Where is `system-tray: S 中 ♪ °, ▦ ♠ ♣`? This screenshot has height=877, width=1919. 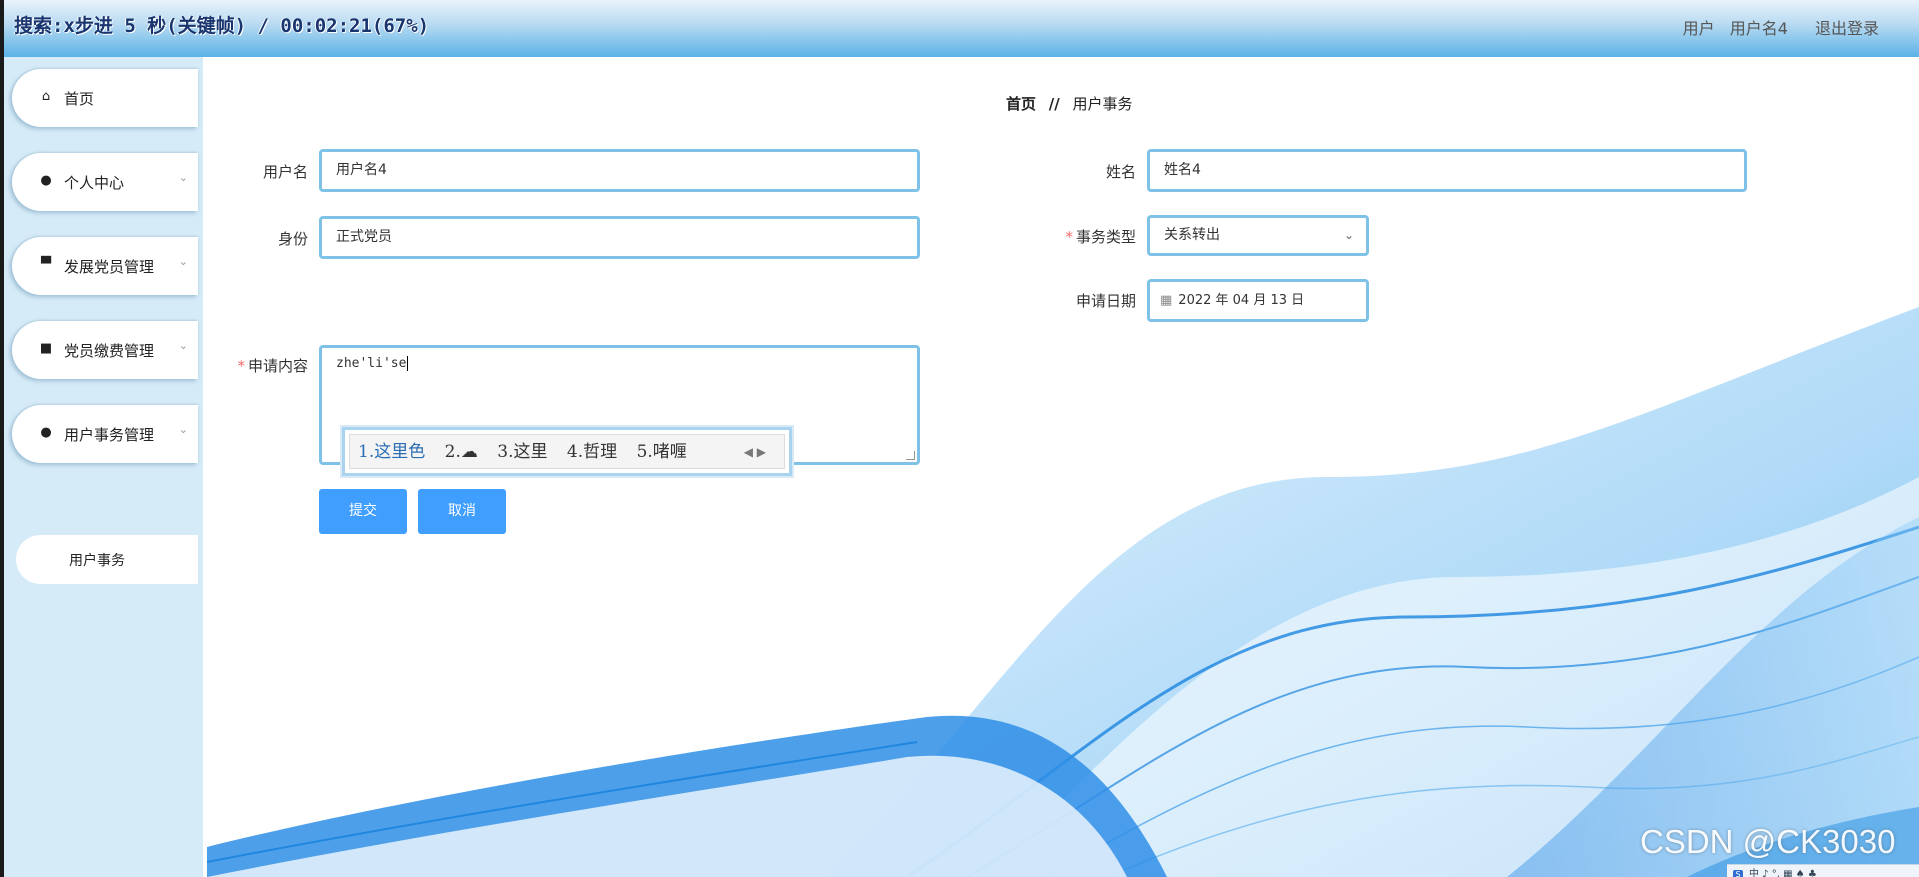 system-tray: S 中 ♪ °, ▦ ♠ ♣ is located at coordinates (1823, 870).